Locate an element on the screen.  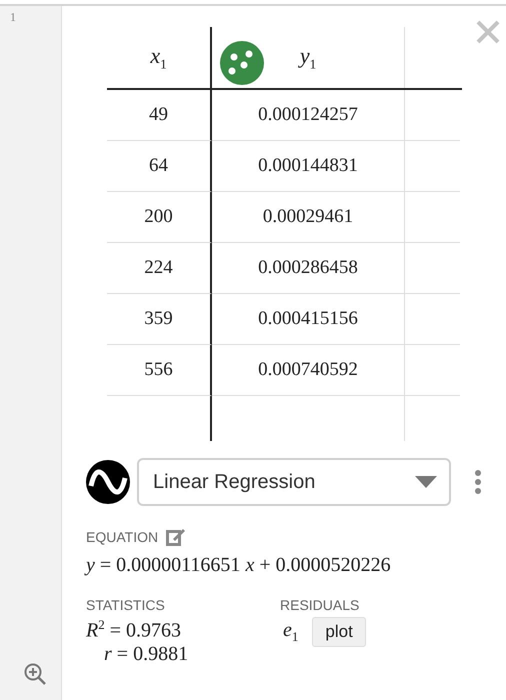
statistic: r = 0.9881 is located at coordinates (147, 654).